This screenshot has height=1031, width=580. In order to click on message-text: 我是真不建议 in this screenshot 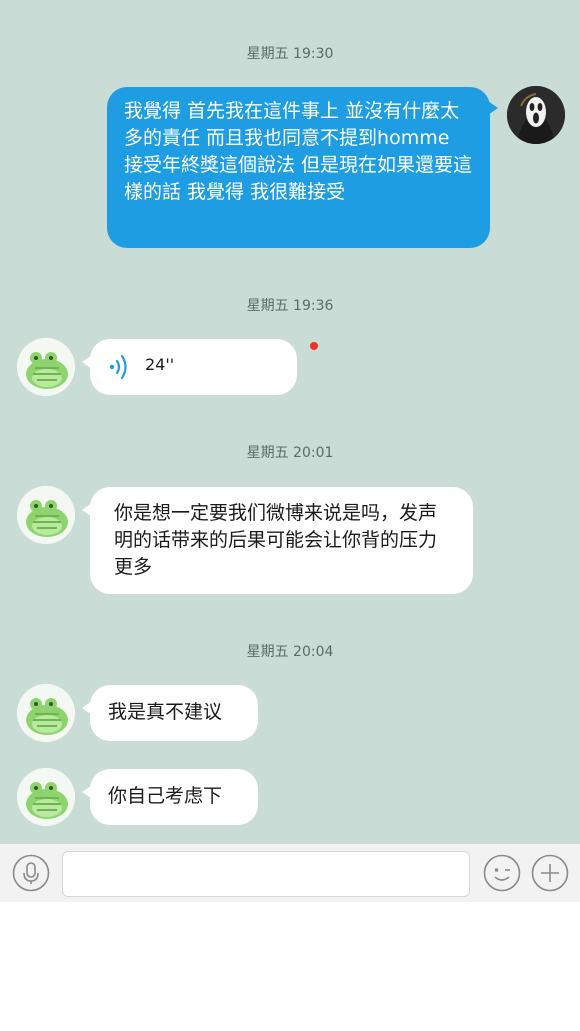, I will do `click(165, 712)`.